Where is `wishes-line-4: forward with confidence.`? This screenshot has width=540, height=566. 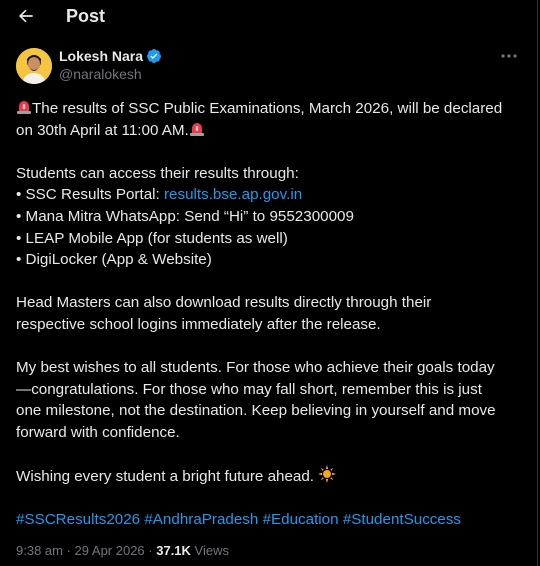
wishes-line-4: forward with confidence. is located at coordinates (98, 432).